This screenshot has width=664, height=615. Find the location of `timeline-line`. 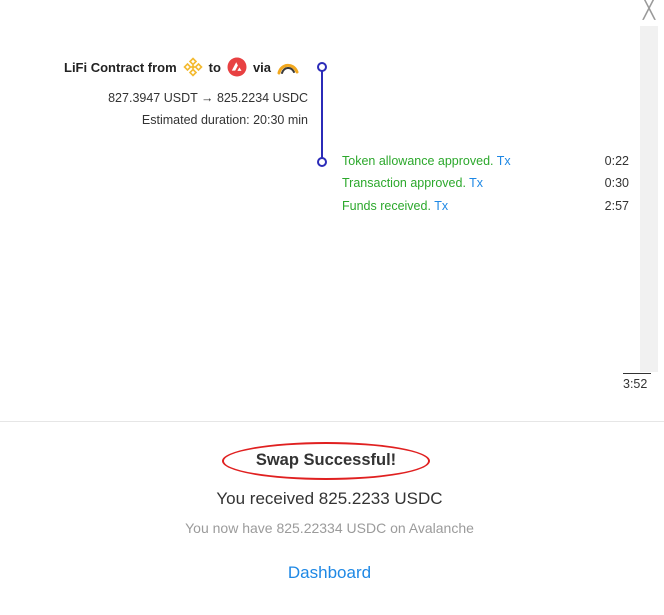

timeline-line is located at coordinates (322, 116).